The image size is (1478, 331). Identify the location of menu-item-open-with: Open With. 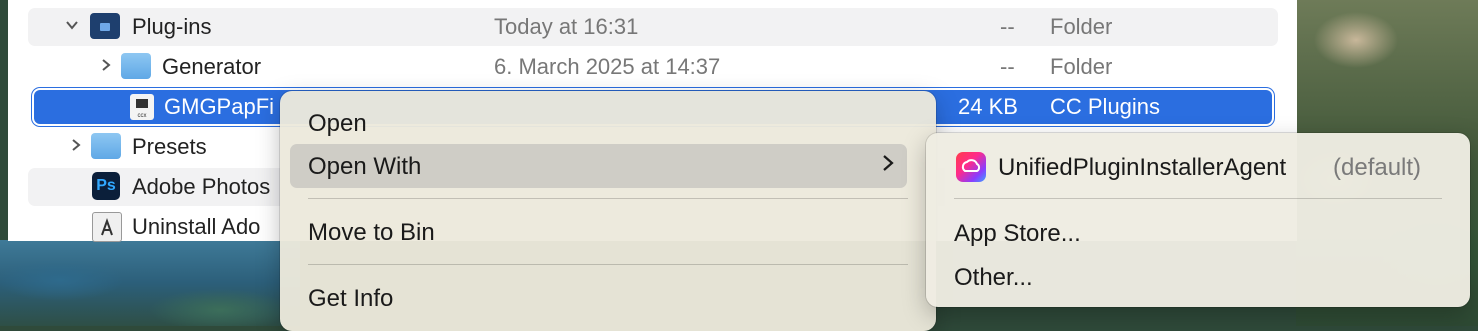
(598, 166).